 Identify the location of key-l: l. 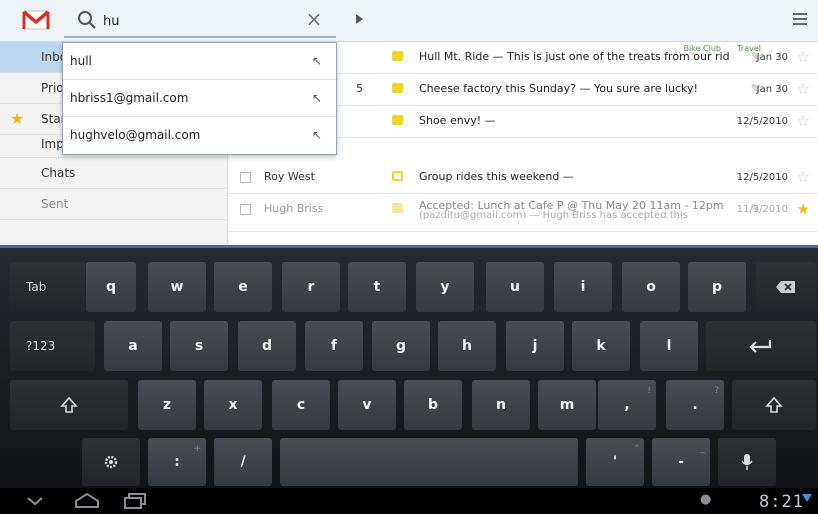
(669, 346).